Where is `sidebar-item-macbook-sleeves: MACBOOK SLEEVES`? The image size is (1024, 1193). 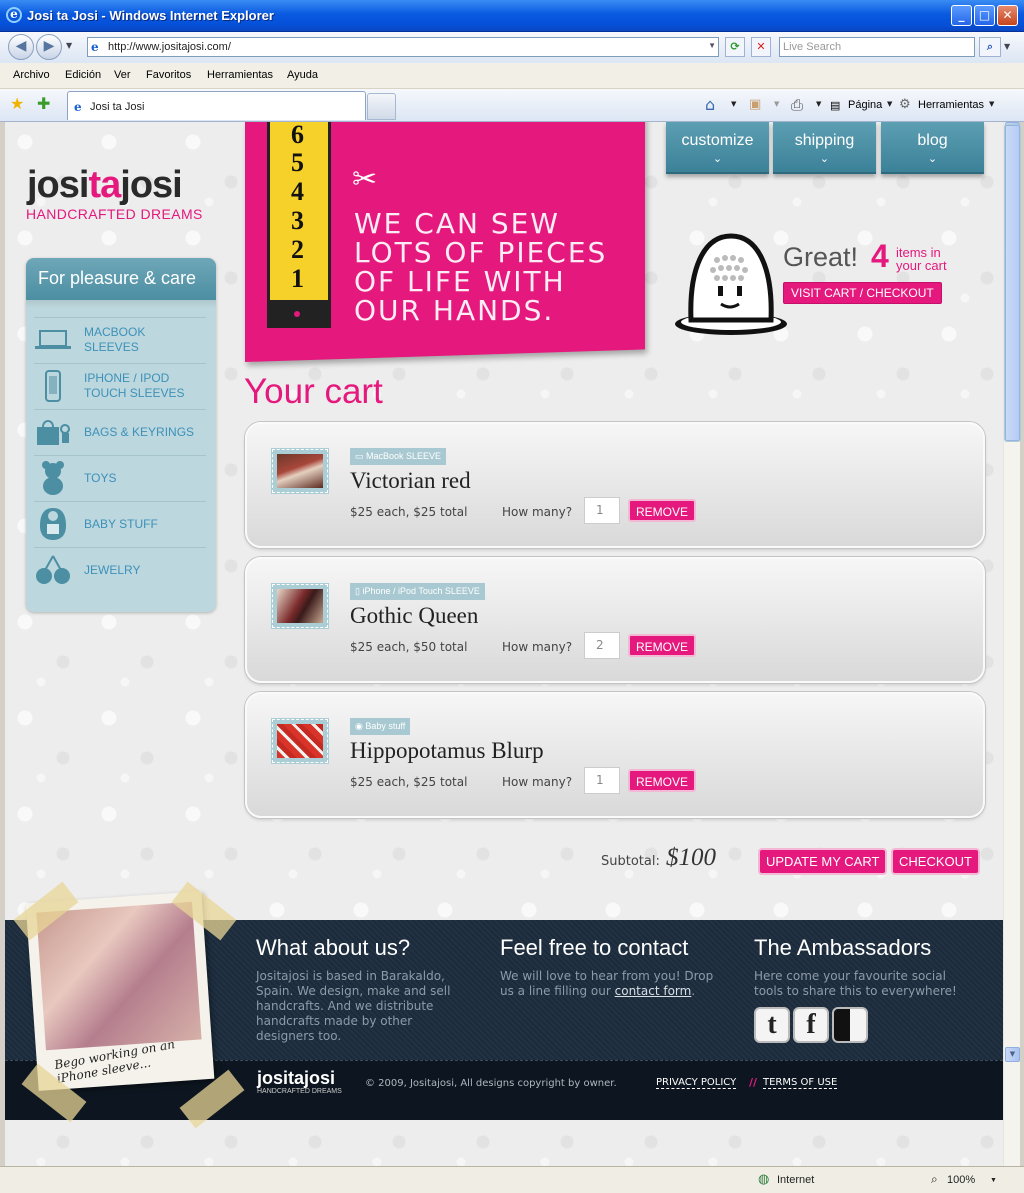
sidebar-item-macbook-sleeves: MACBOOK SLEEVES is located at coordinates (120, 339).